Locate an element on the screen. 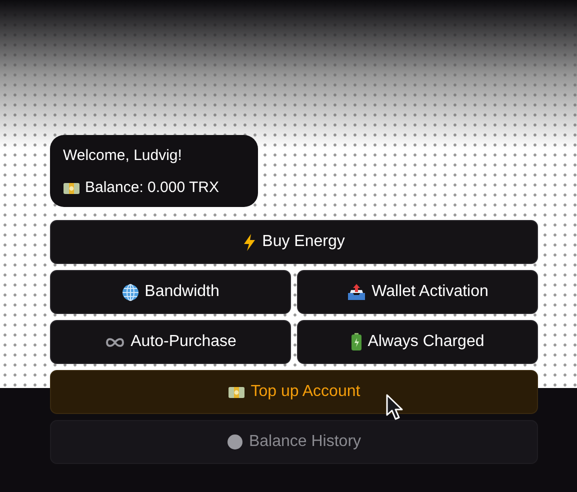 Image resolution: width=577 pixels, height=492 pixels. menu-button: Top up Account is located at coordinates (294, 392).